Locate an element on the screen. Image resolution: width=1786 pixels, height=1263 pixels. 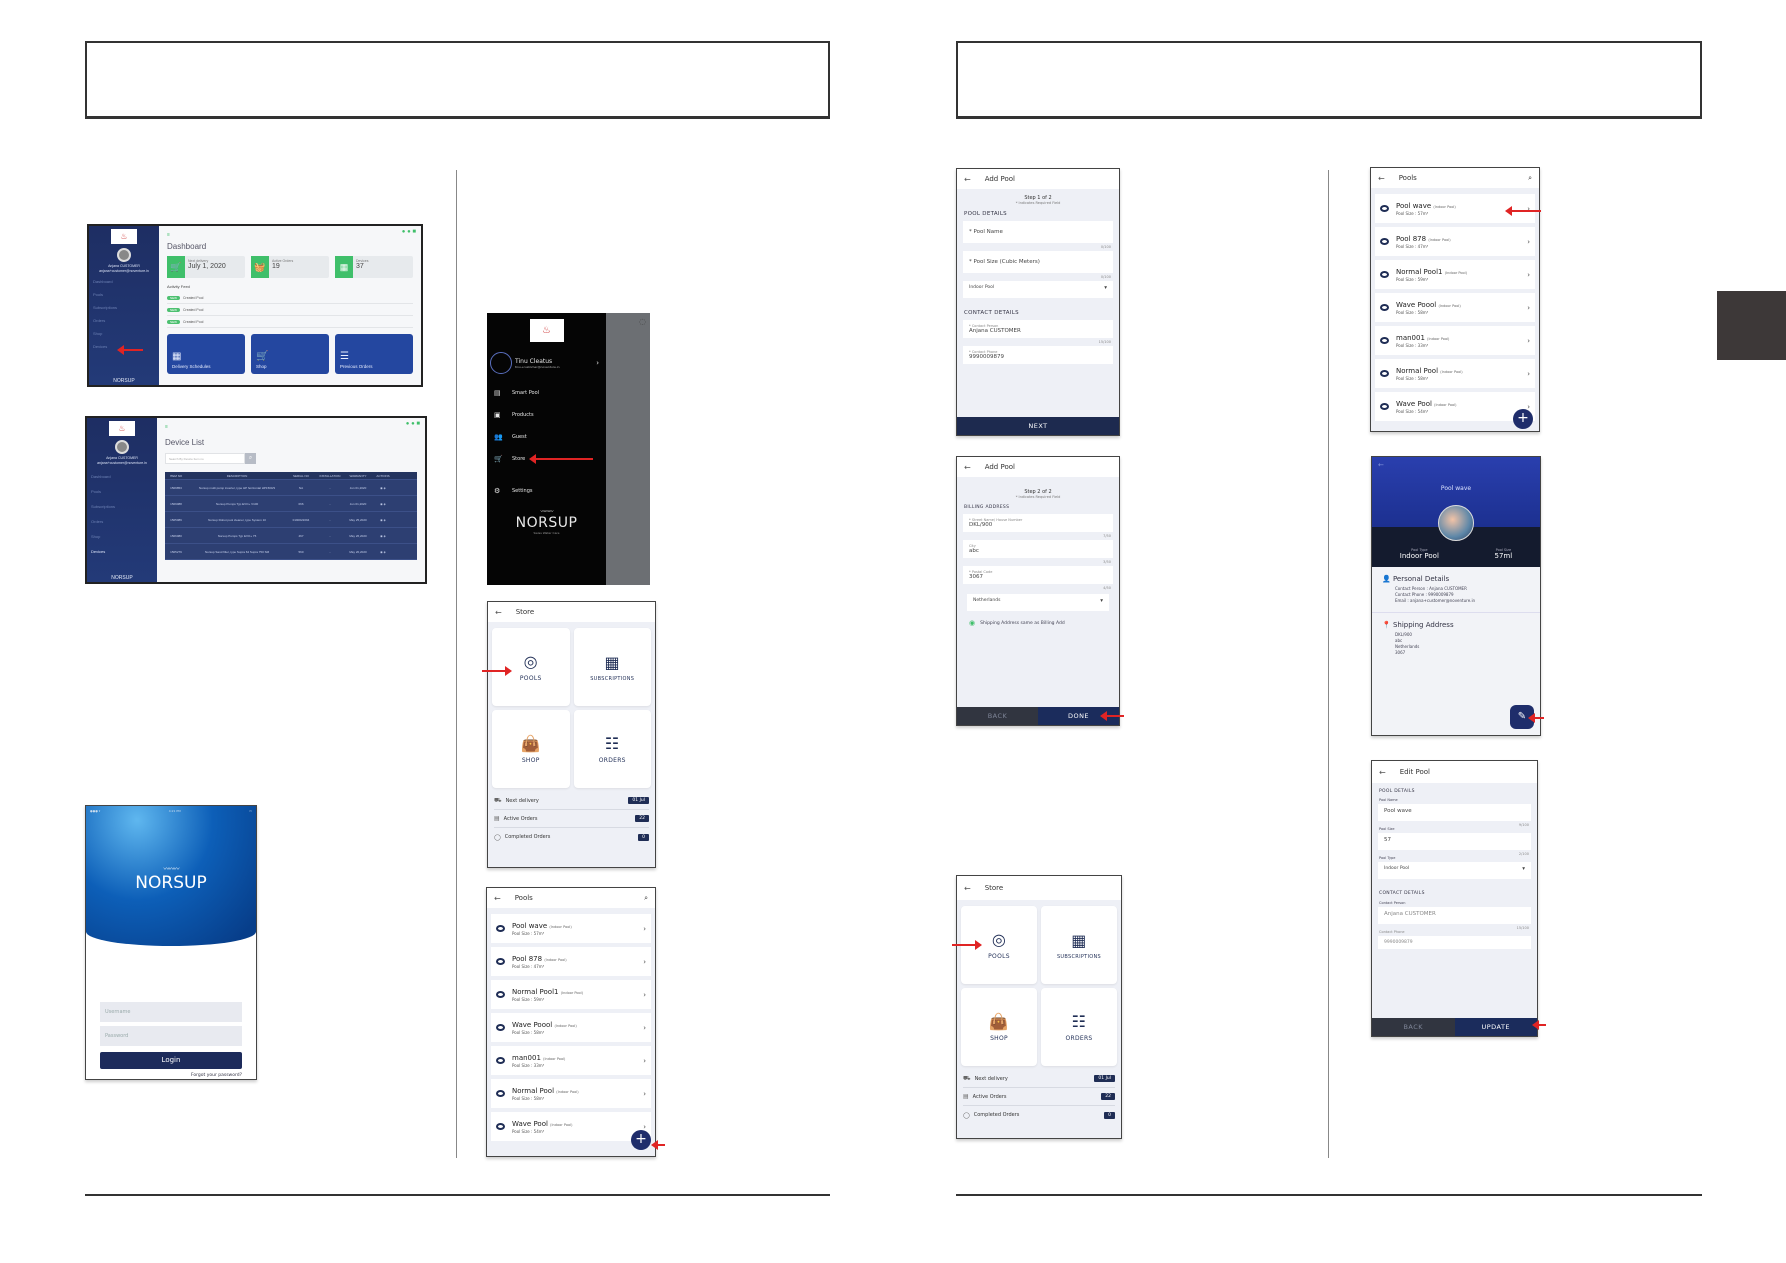
drawer-item-products: ▣ Products is located at coordinates (546, 415).